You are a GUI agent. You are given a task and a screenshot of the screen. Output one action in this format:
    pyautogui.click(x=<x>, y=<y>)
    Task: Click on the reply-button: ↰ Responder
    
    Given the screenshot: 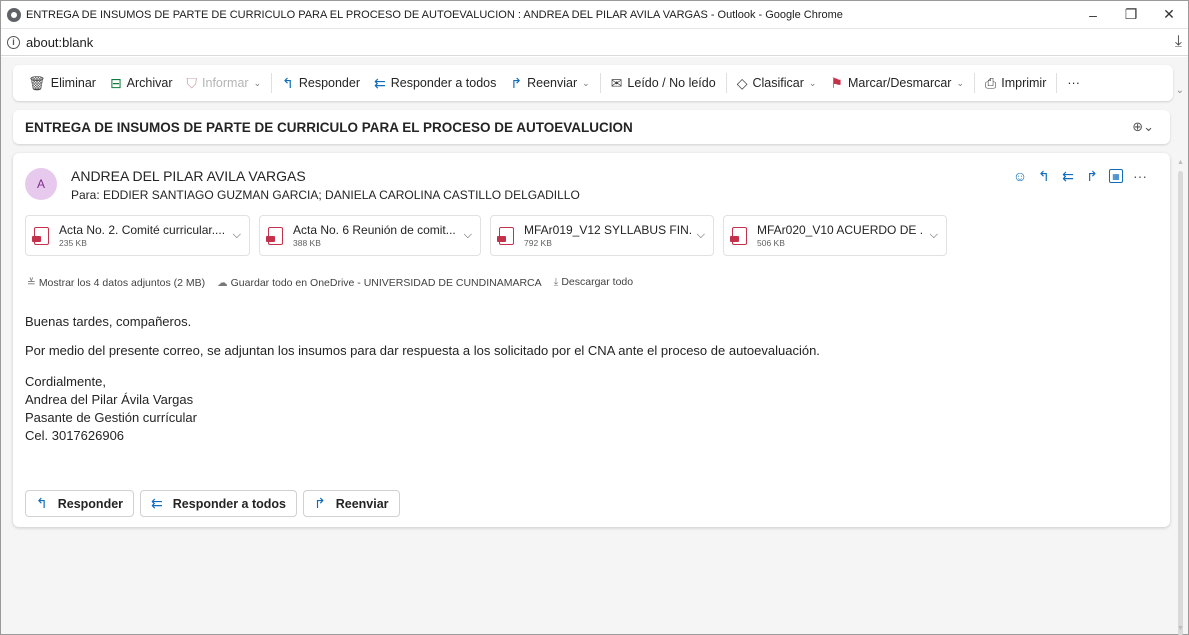 What is the action you would take?
    pyautogui.click(x=321, y=83)
    